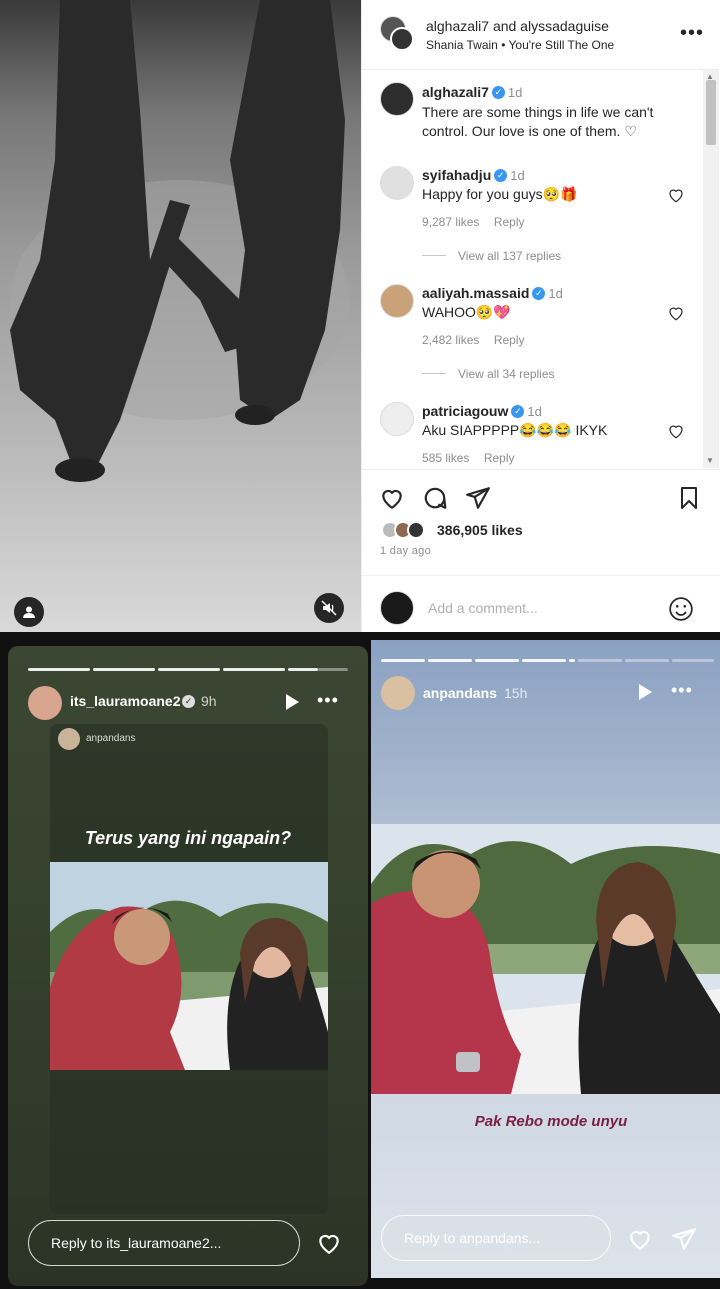 The height and width of the screenshot is (1289, 720). What do you see at coordinates (455, 92) in the screenshot?
I see `caption-username: alghazali7` at bounding box center [455, 92].